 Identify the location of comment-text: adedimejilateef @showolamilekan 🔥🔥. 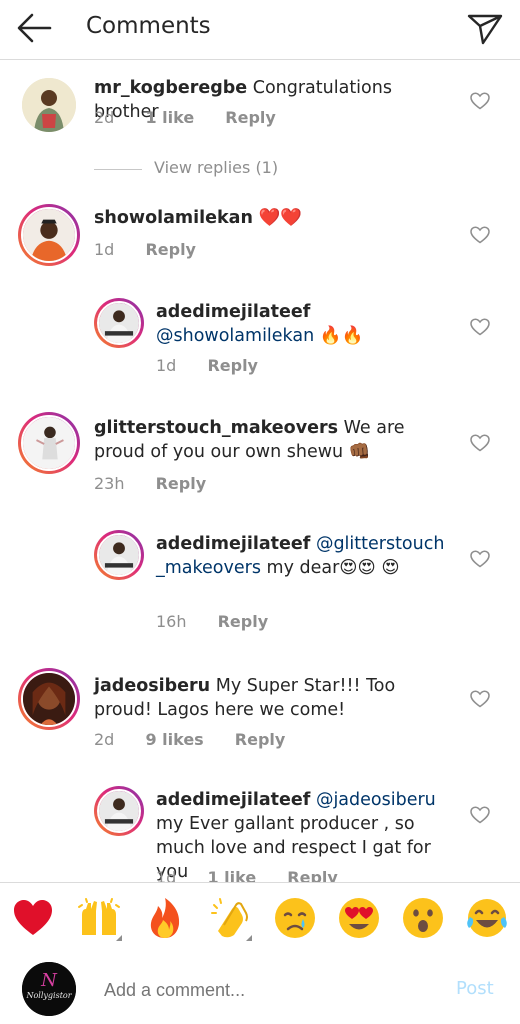
(306, 324).